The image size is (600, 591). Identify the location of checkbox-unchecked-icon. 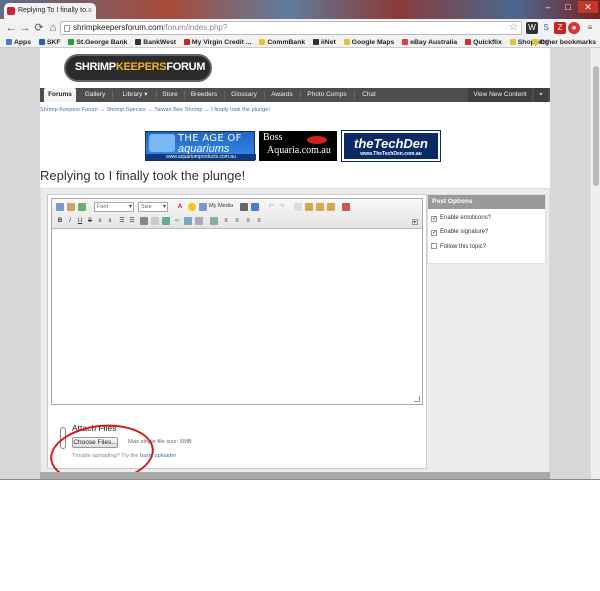
(434, 246).